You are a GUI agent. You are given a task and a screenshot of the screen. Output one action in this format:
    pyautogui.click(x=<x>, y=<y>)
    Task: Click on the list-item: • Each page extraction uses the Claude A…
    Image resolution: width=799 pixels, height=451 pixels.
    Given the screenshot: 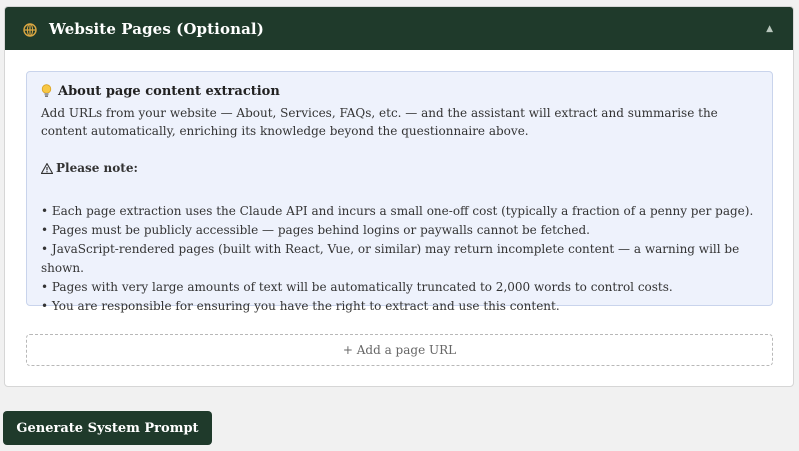 What is the action you would take?
    pyautogui.click(x=397, y=211)
    